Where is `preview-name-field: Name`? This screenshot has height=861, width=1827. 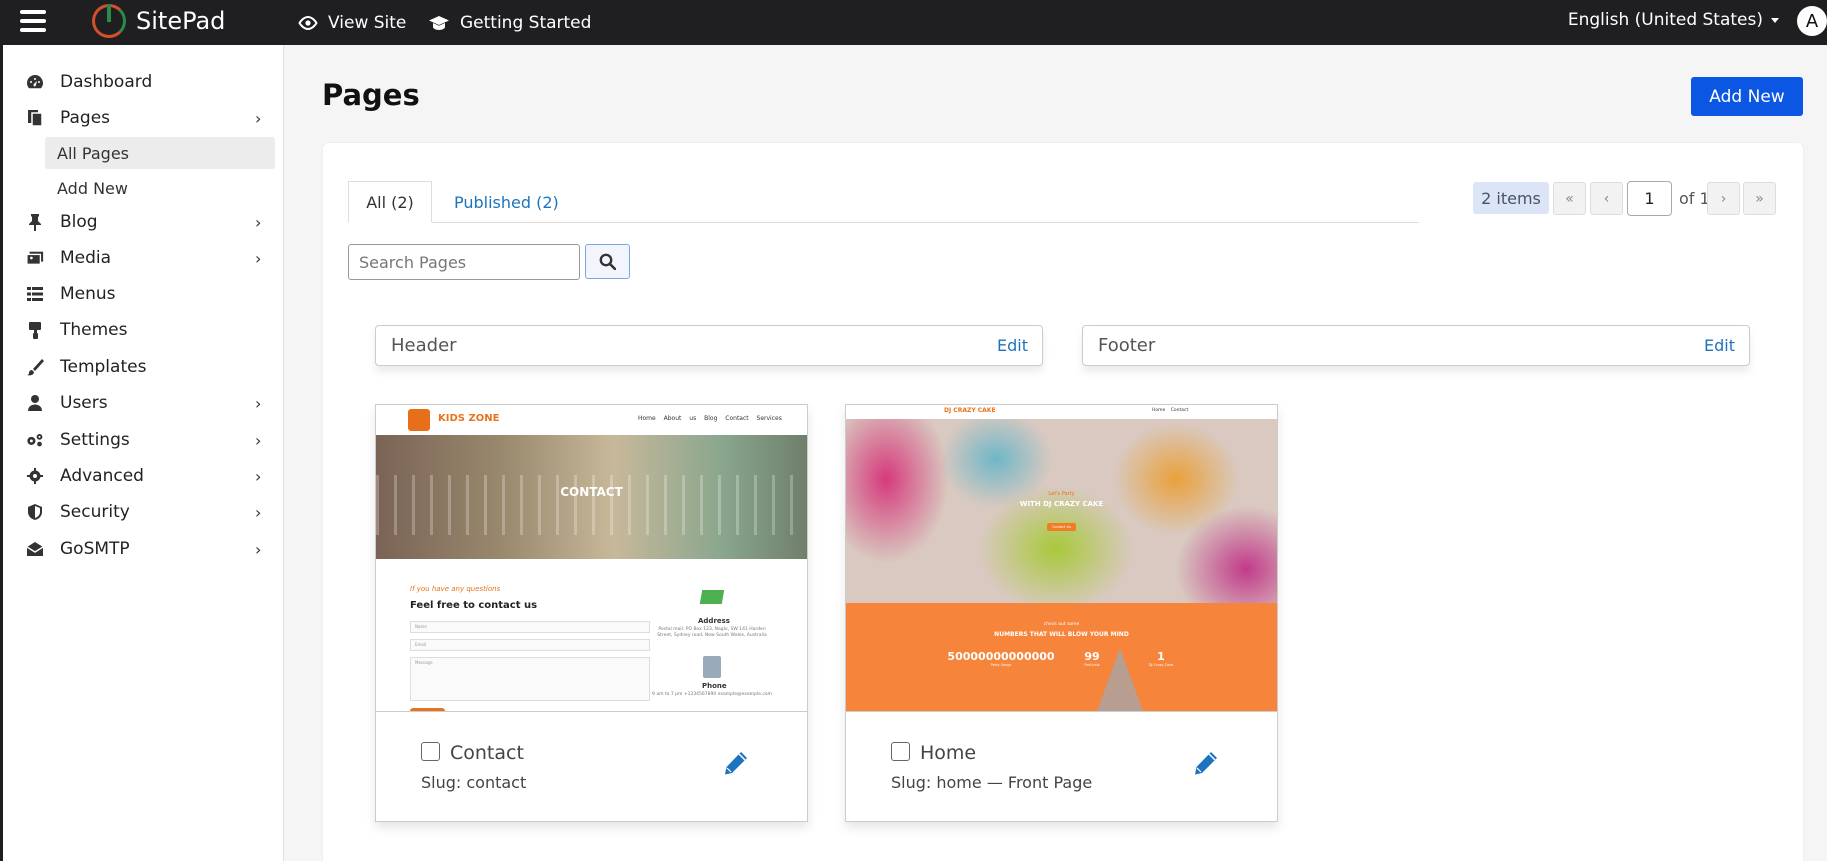
preview-name-field: Name is located at coordinates (530, 627).